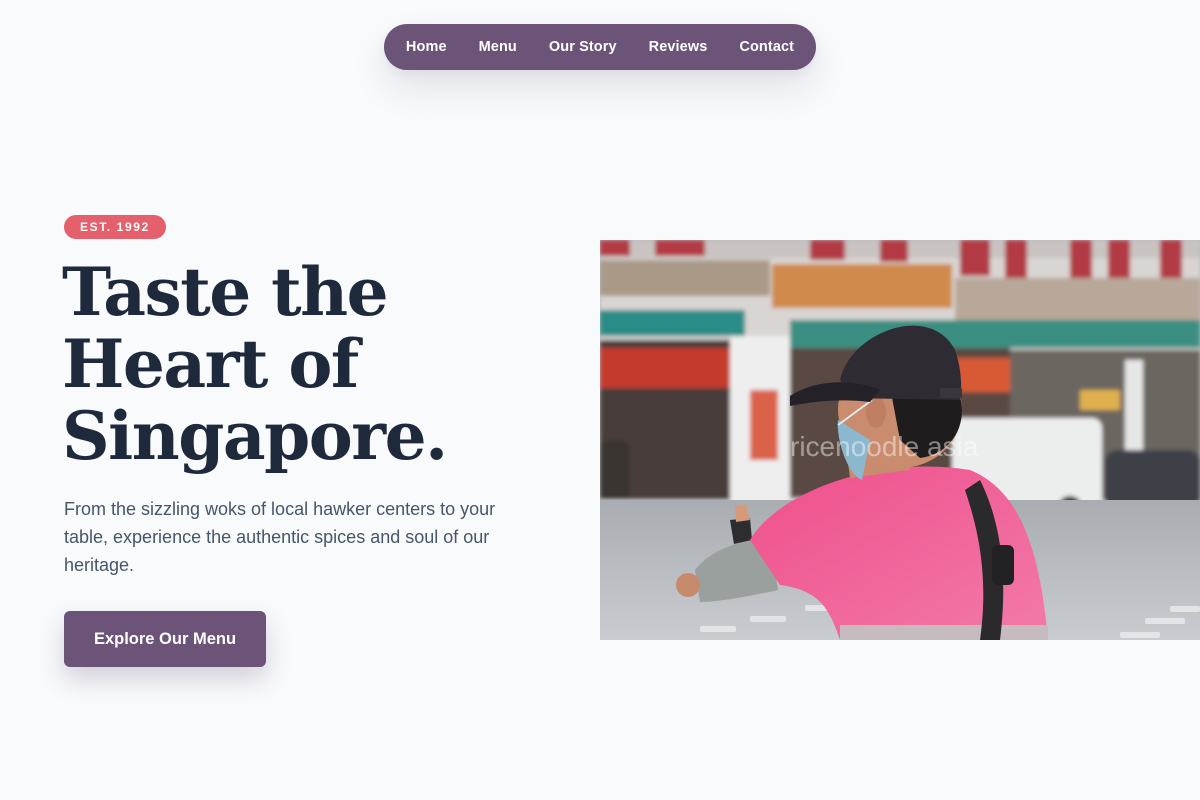 Image resolution: width=1200 pixels, height=800 pixels. I want to click on headline-line-1: Taste the, so click(225, 292).